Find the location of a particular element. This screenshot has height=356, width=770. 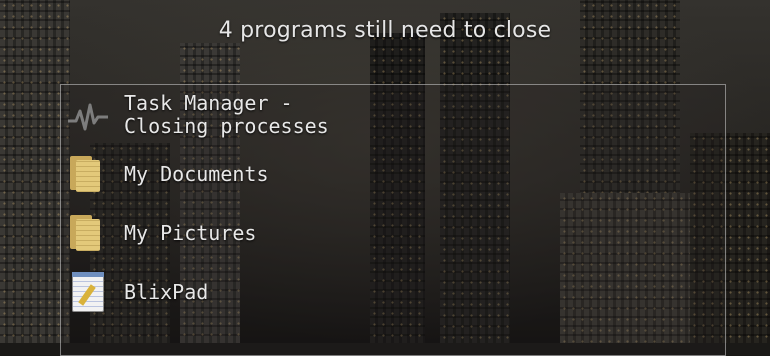

program-item-blixpad: BlixPad is located at coordinates (137, 292).